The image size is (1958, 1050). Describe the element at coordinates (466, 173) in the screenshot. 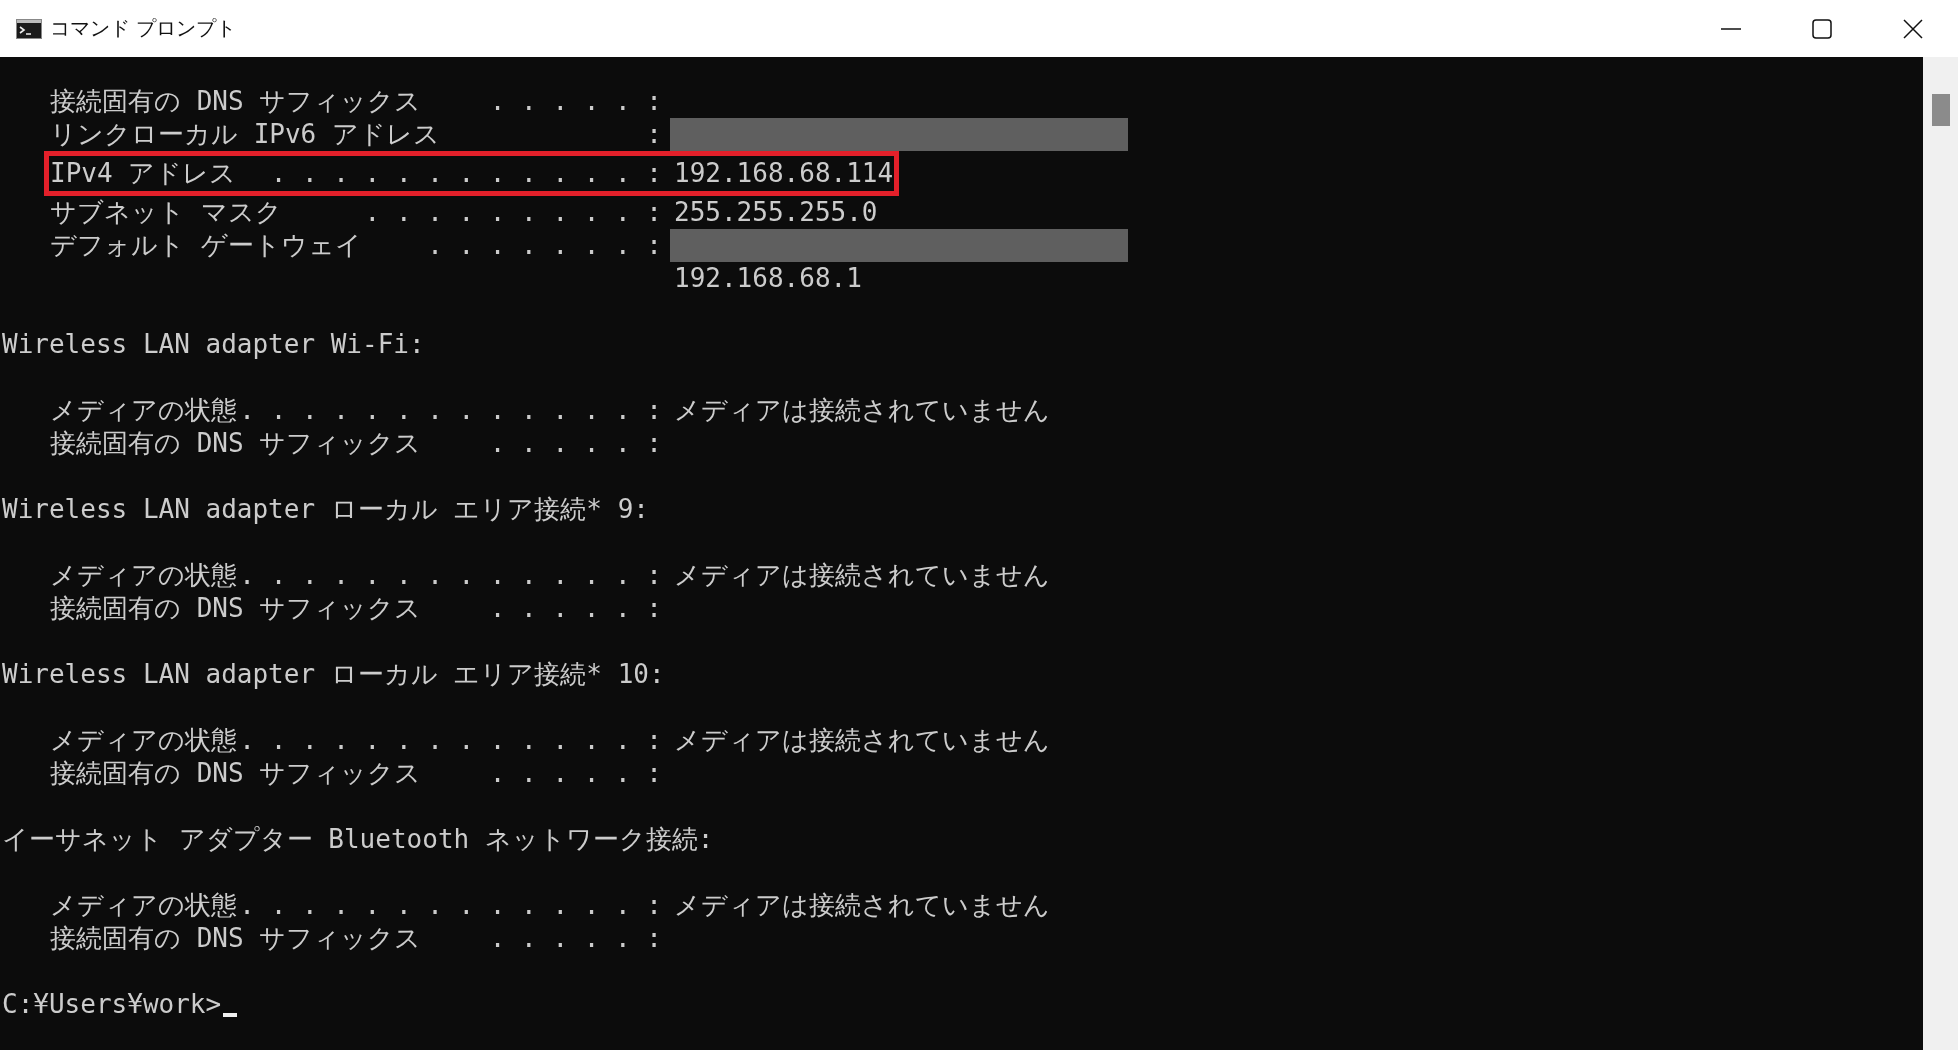

I see `leader-dots: . . . . . . . . . . . . :` at that location.